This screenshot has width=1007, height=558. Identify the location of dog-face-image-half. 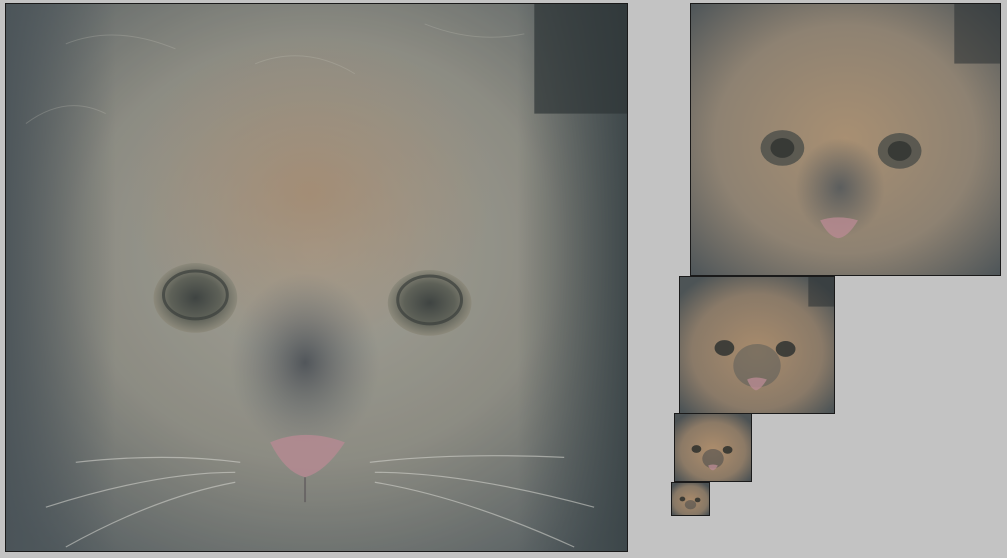
(845, 139).